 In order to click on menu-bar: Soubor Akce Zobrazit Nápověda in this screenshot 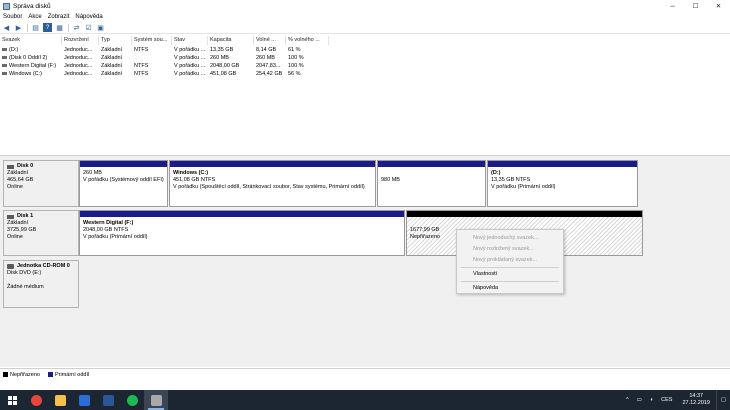, I will do `click(54, 17)`.